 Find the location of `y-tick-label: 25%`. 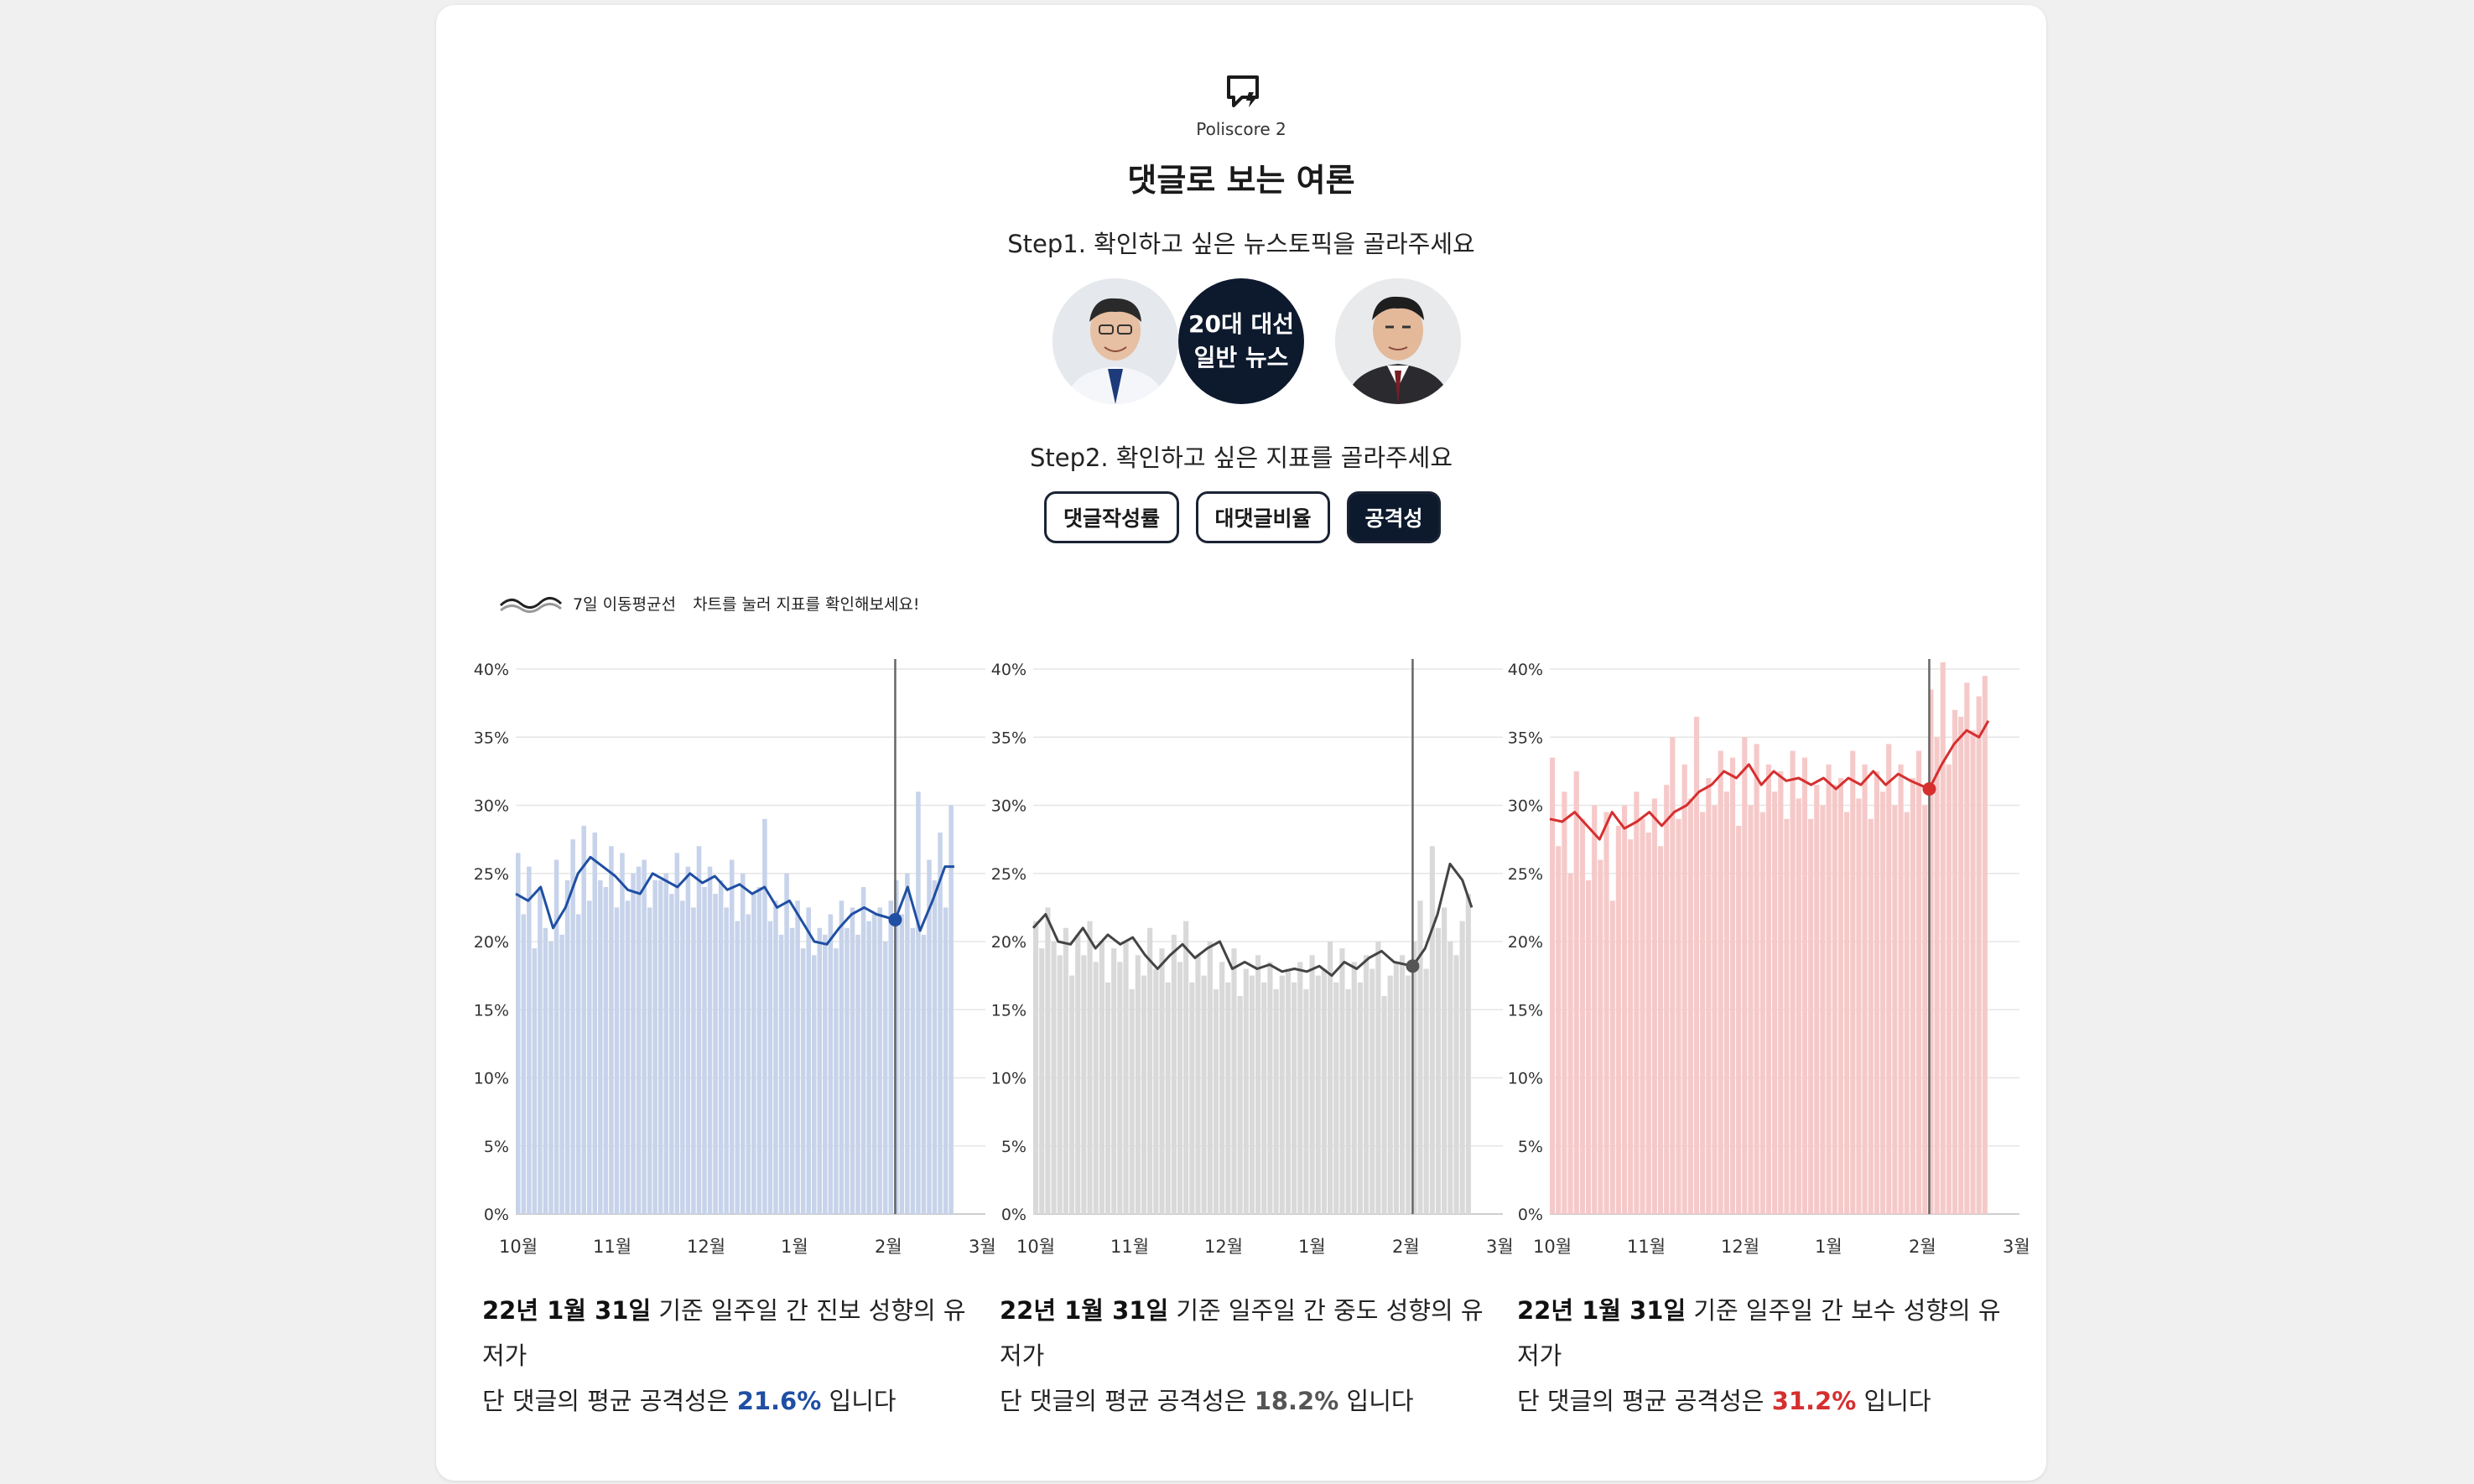

y-tick-label: 25% is located at coordinates (1525, 874).